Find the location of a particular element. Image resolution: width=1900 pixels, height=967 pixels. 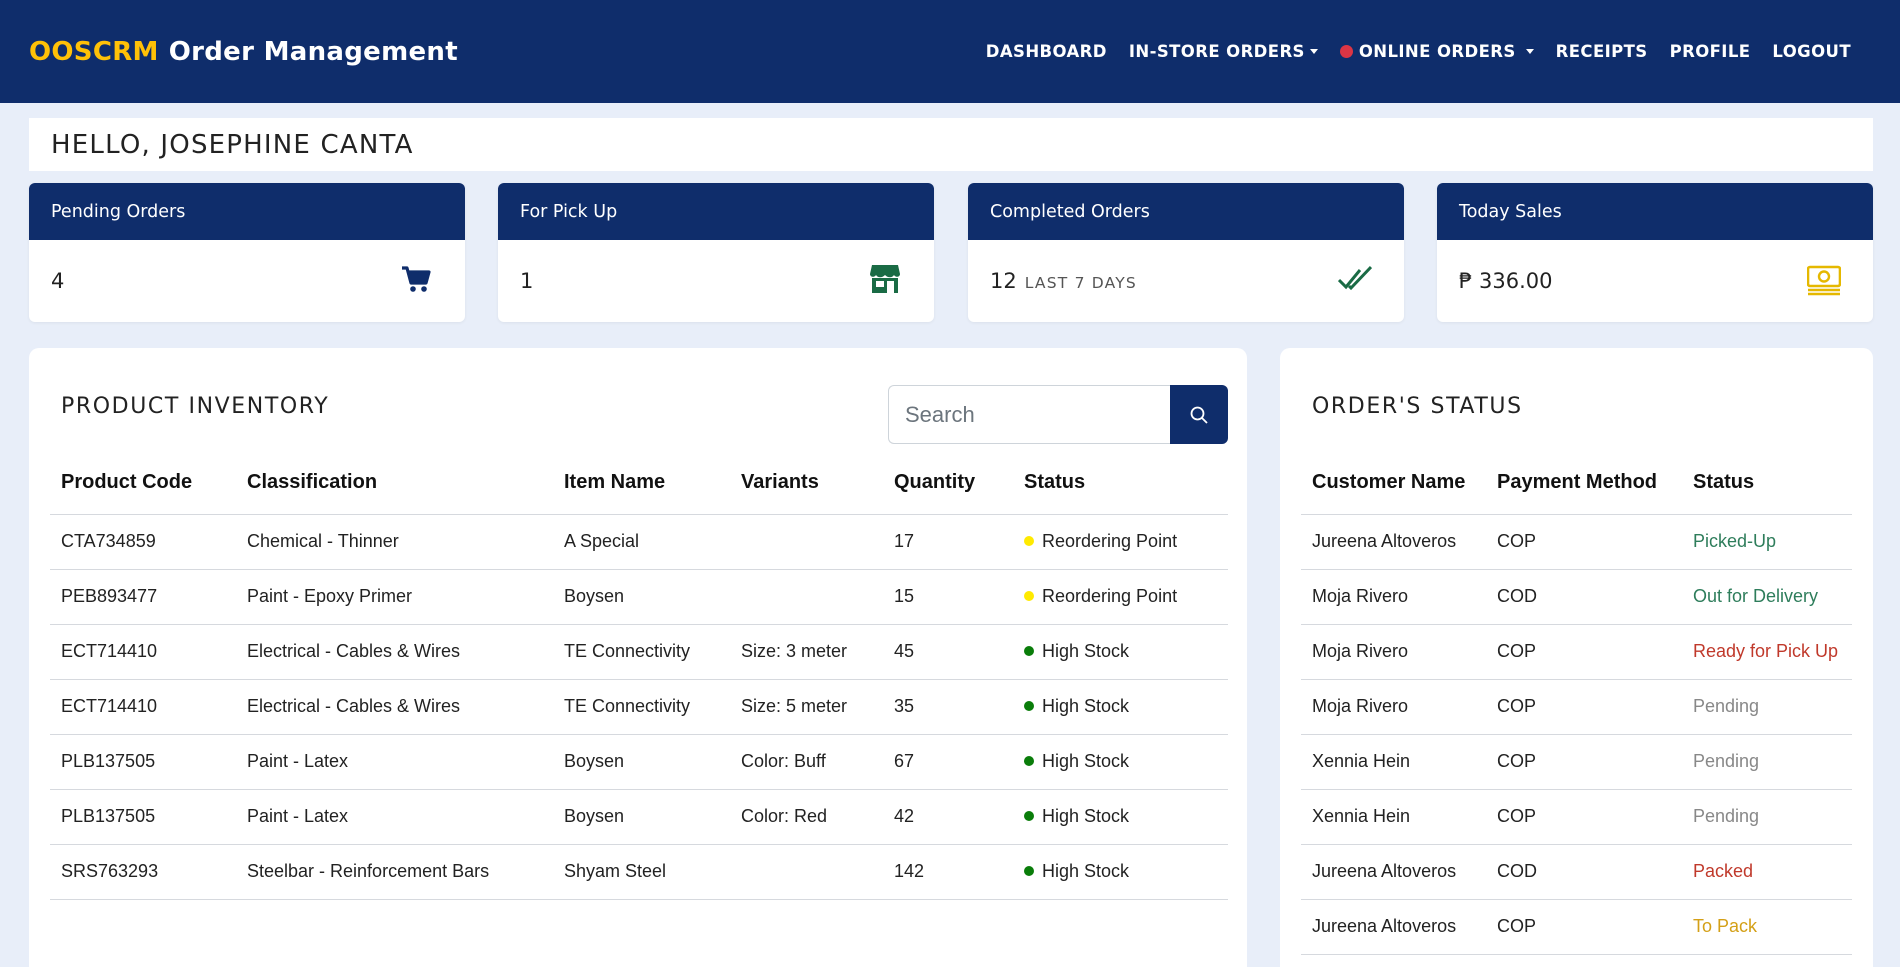

table-row: Jureena Altoveros COD Packed is located at coordinates (1576, 872).